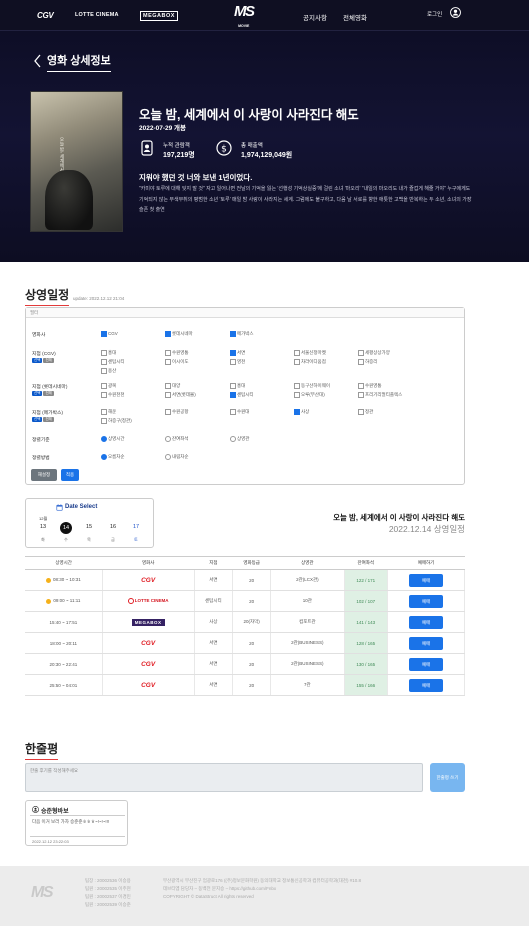  I want to click on checkbox-branch: 정관, so click(365, 412).